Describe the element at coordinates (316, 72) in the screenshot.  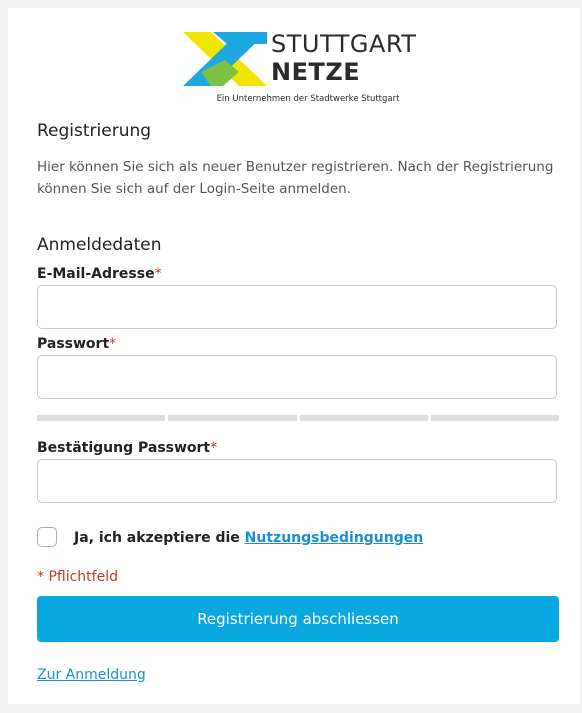
I see `logo-wordmark-netze: NETZE` at that location.